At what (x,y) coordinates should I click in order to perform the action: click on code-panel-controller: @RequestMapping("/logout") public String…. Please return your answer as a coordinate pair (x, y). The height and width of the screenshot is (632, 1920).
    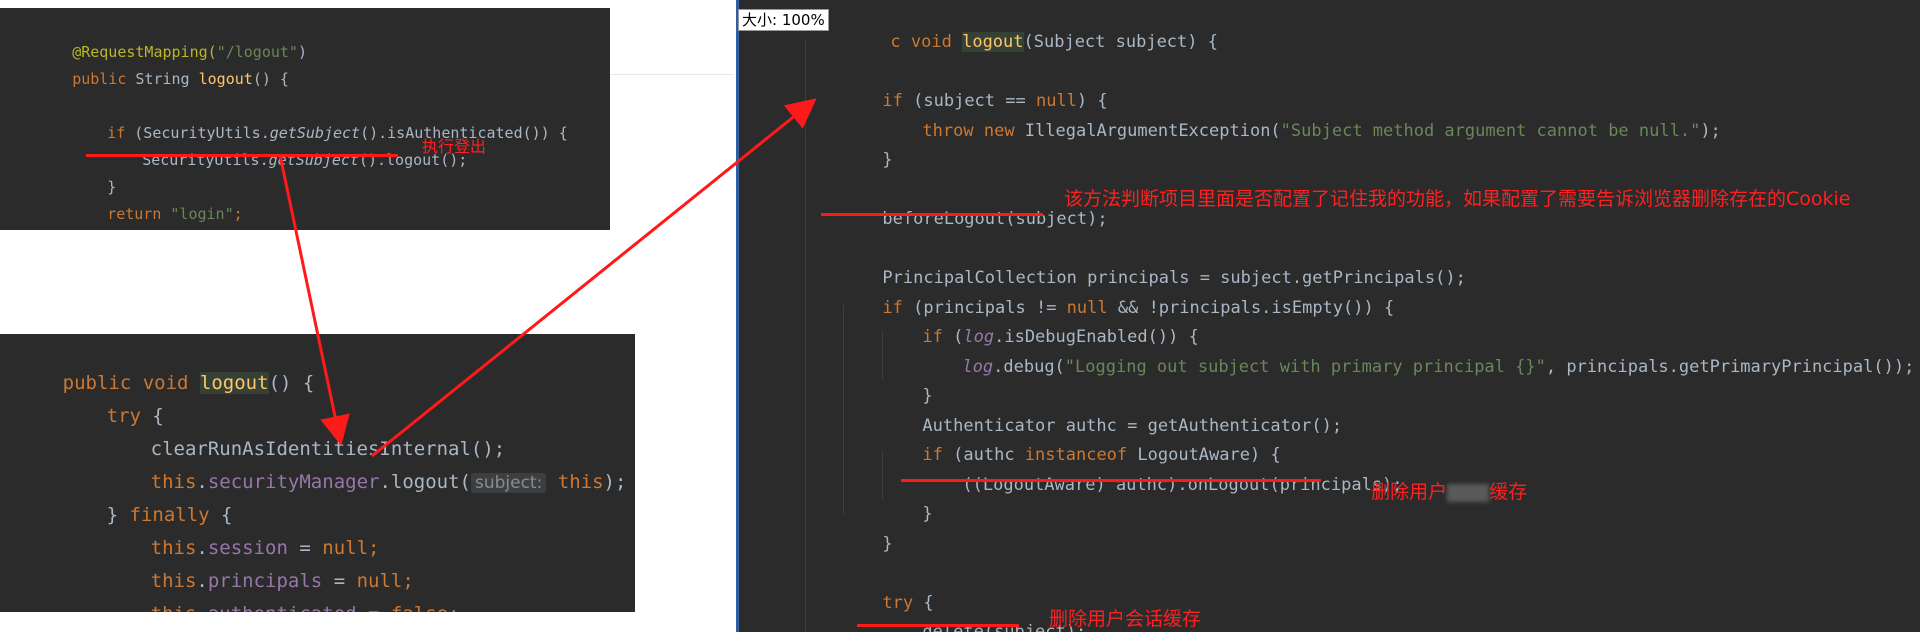
    Looking at the image, I should click on (305, 119).